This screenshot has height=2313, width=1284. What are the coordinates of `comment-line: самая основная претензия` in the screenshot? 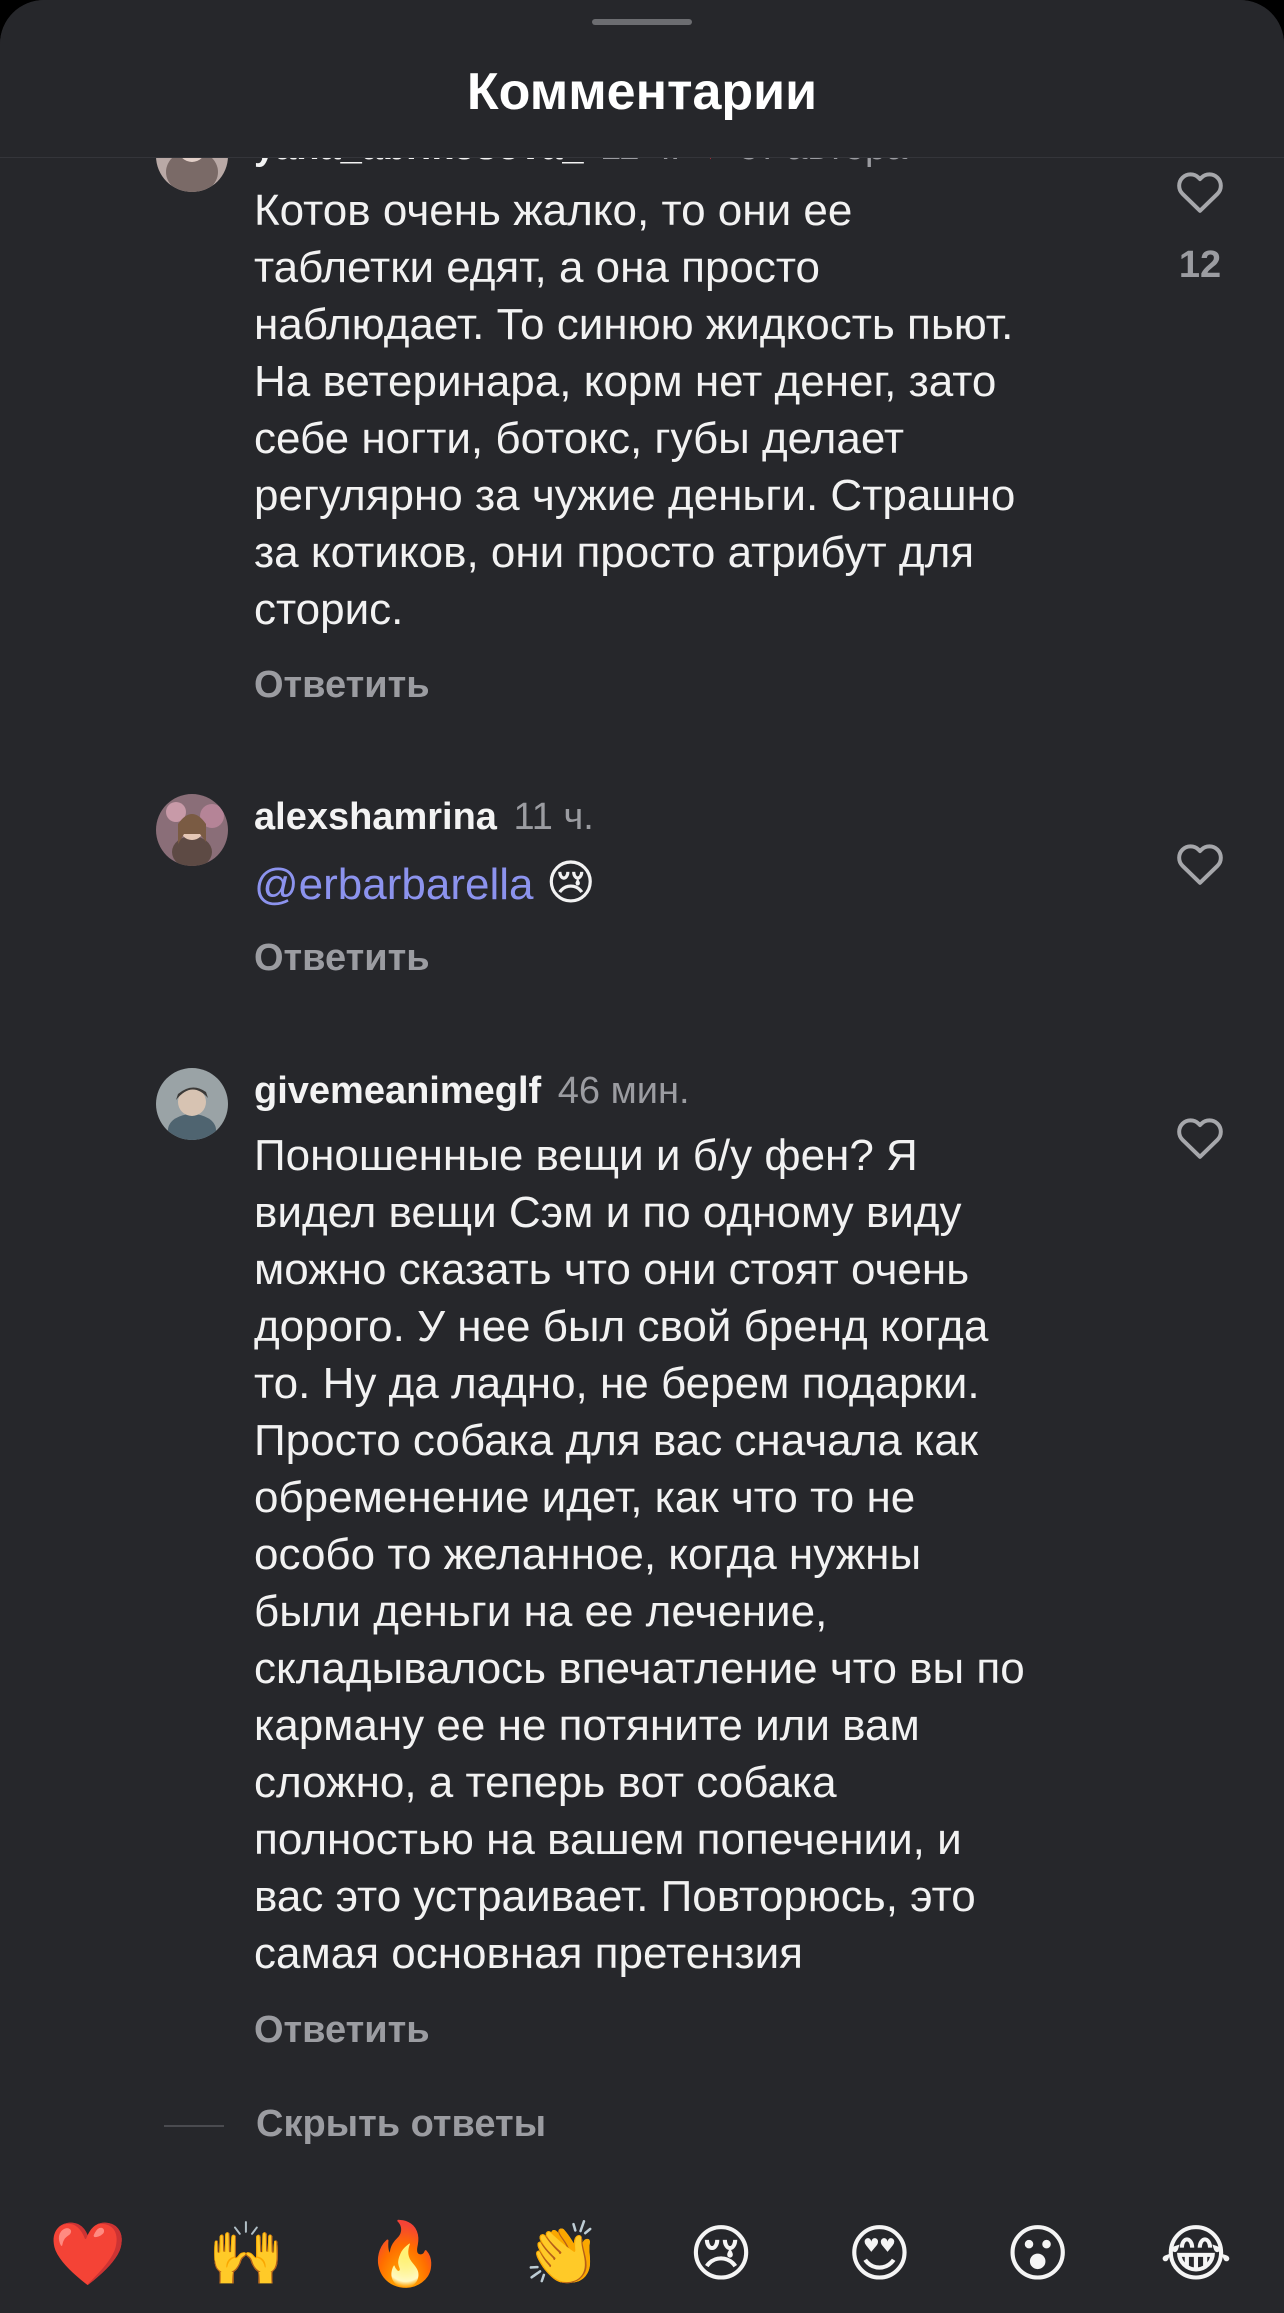 It's located at (528, 1953).